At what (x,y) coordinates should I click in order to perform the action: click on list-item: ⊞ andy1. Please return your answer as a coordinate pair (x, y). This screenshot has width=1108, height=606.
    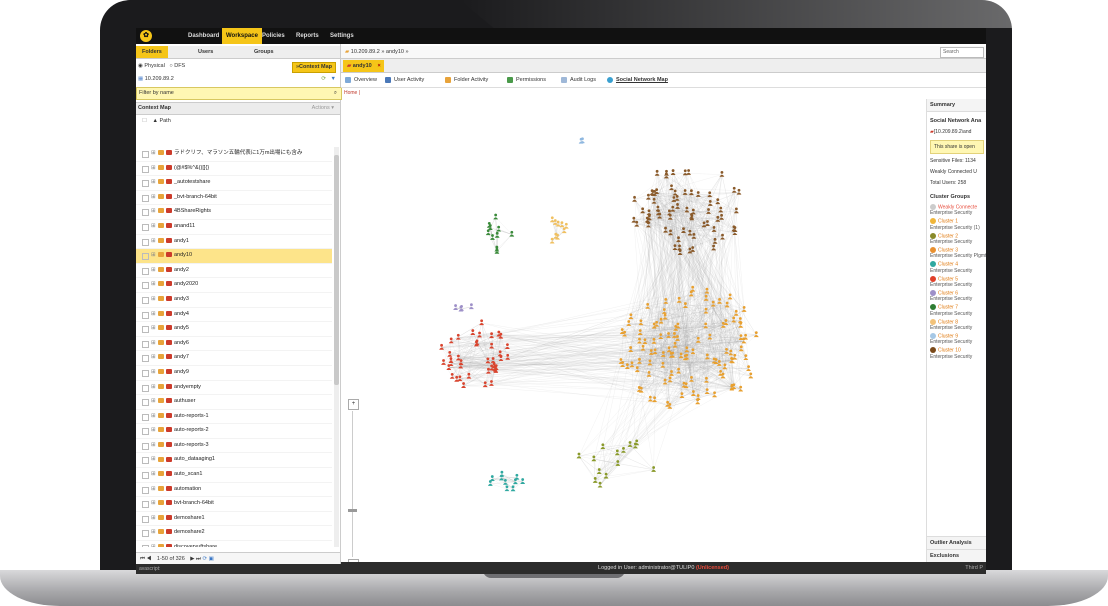
    Looking at the image, I should click on (234, 242).